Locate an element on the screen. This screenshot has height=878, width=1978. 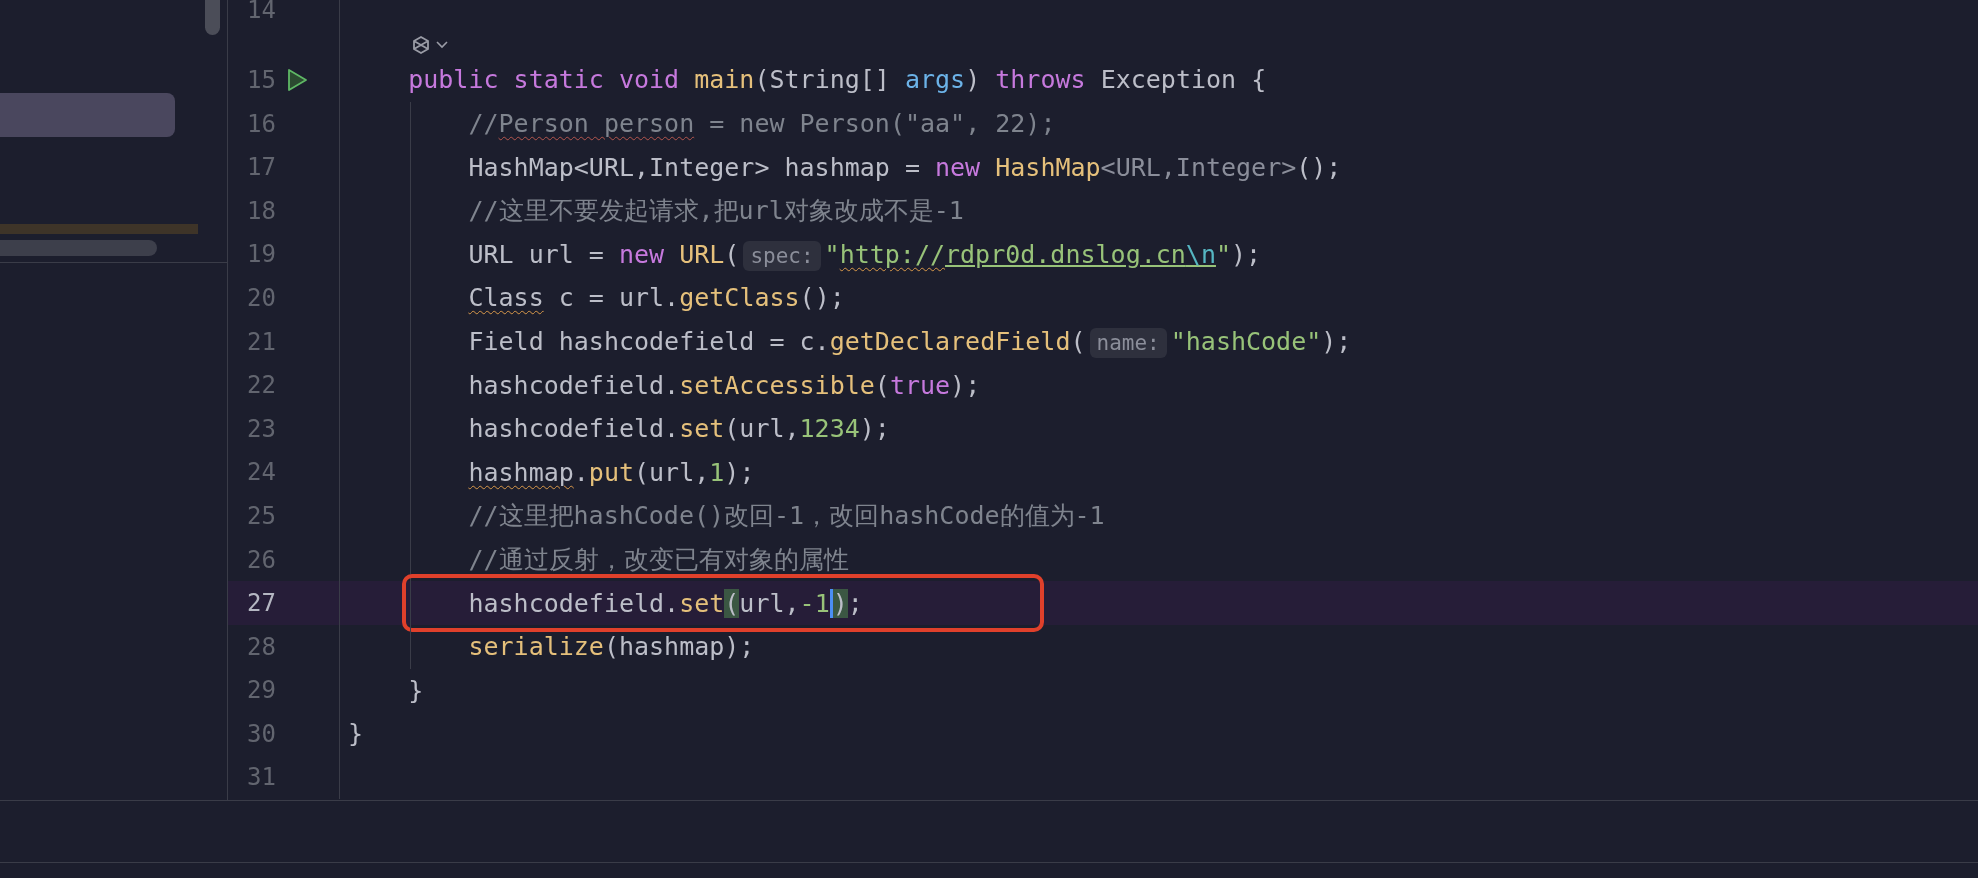
line-number: 22 is located at coordinates (261, 385).